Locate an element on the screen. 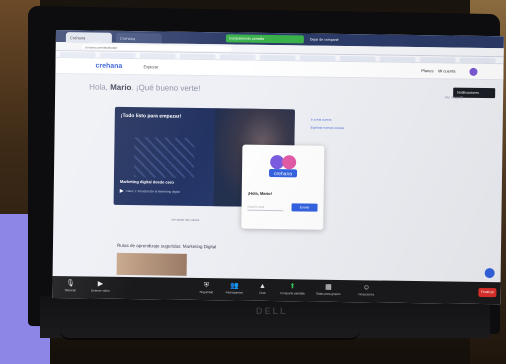 The width and height of the screenshot is (506, 364). chat-fab-button is located at coordinates (489, 273).